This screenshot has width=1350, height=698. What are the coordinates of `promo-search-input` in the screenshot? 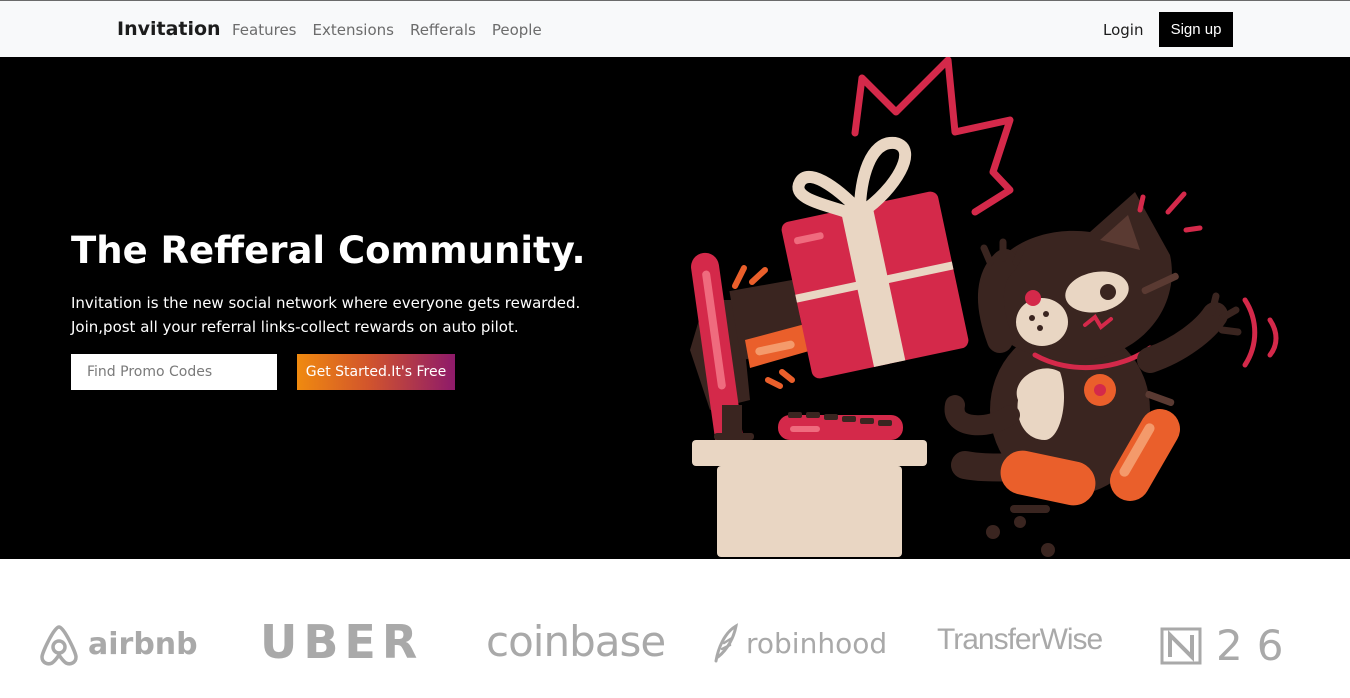 It's located at (174, 372).